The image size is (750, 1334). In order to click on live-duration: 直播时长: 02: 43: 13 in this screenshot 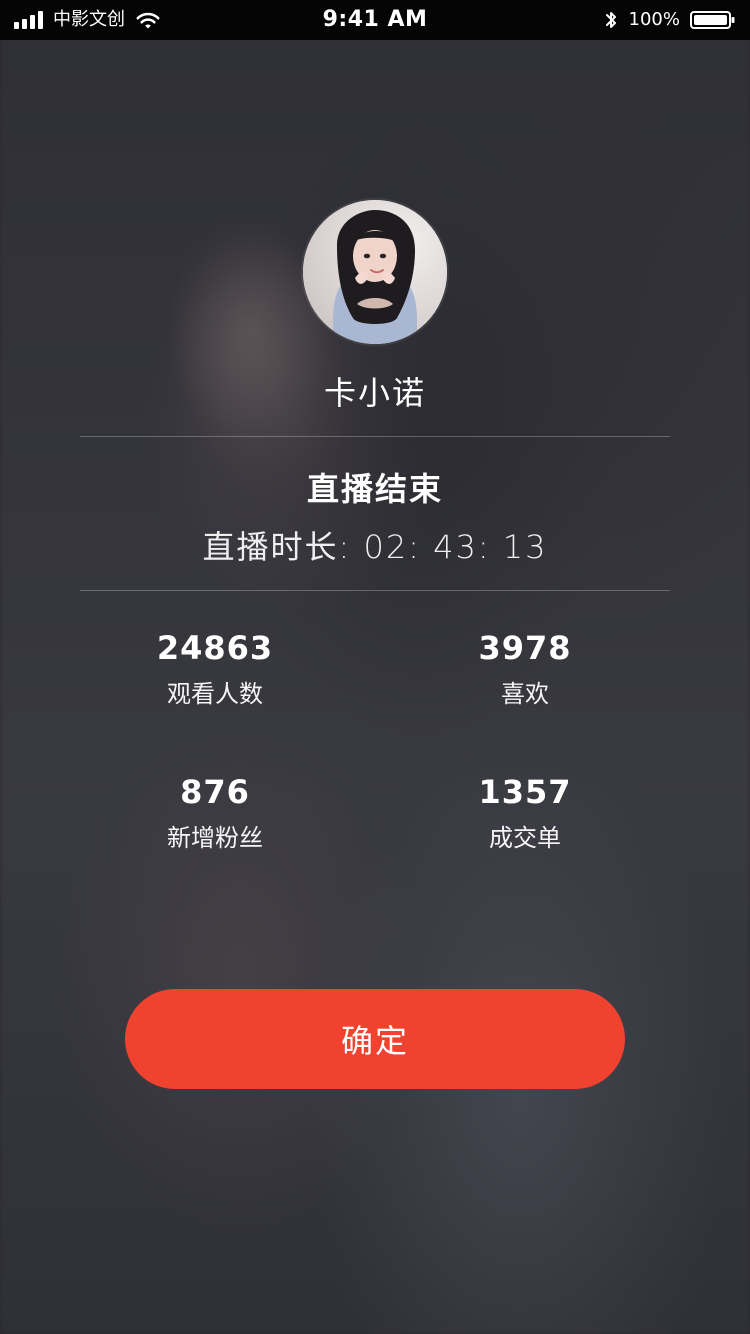, I will do `click(375, 545)`.